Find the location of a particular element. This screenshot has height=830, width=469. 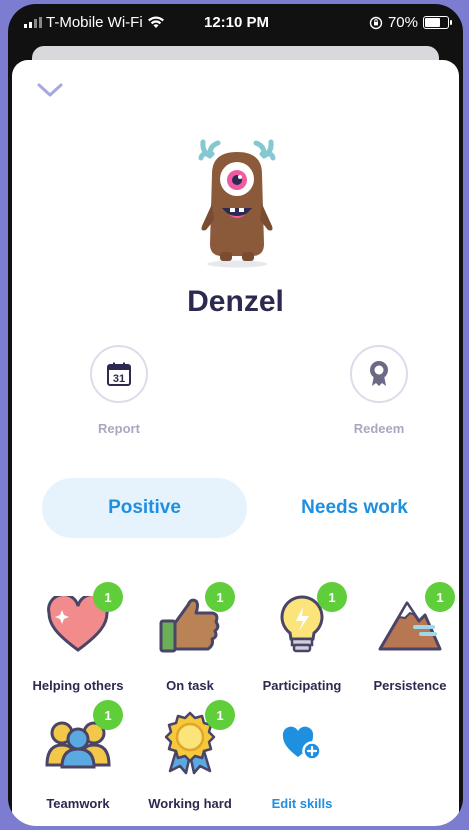

skill-persistence: 1 Persistence is located at coordinates (406, 637).